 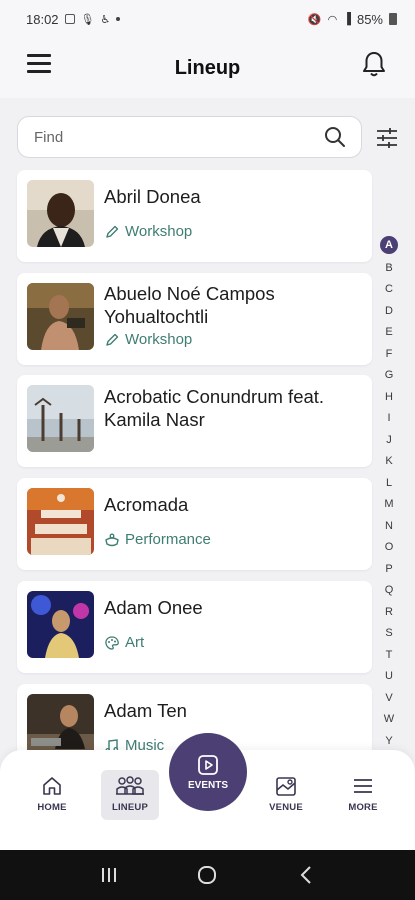 What do you see at coordinates (207, 785) in the screenshot?
I see `events-label: EVENTS` at bounding box center [207, 785].